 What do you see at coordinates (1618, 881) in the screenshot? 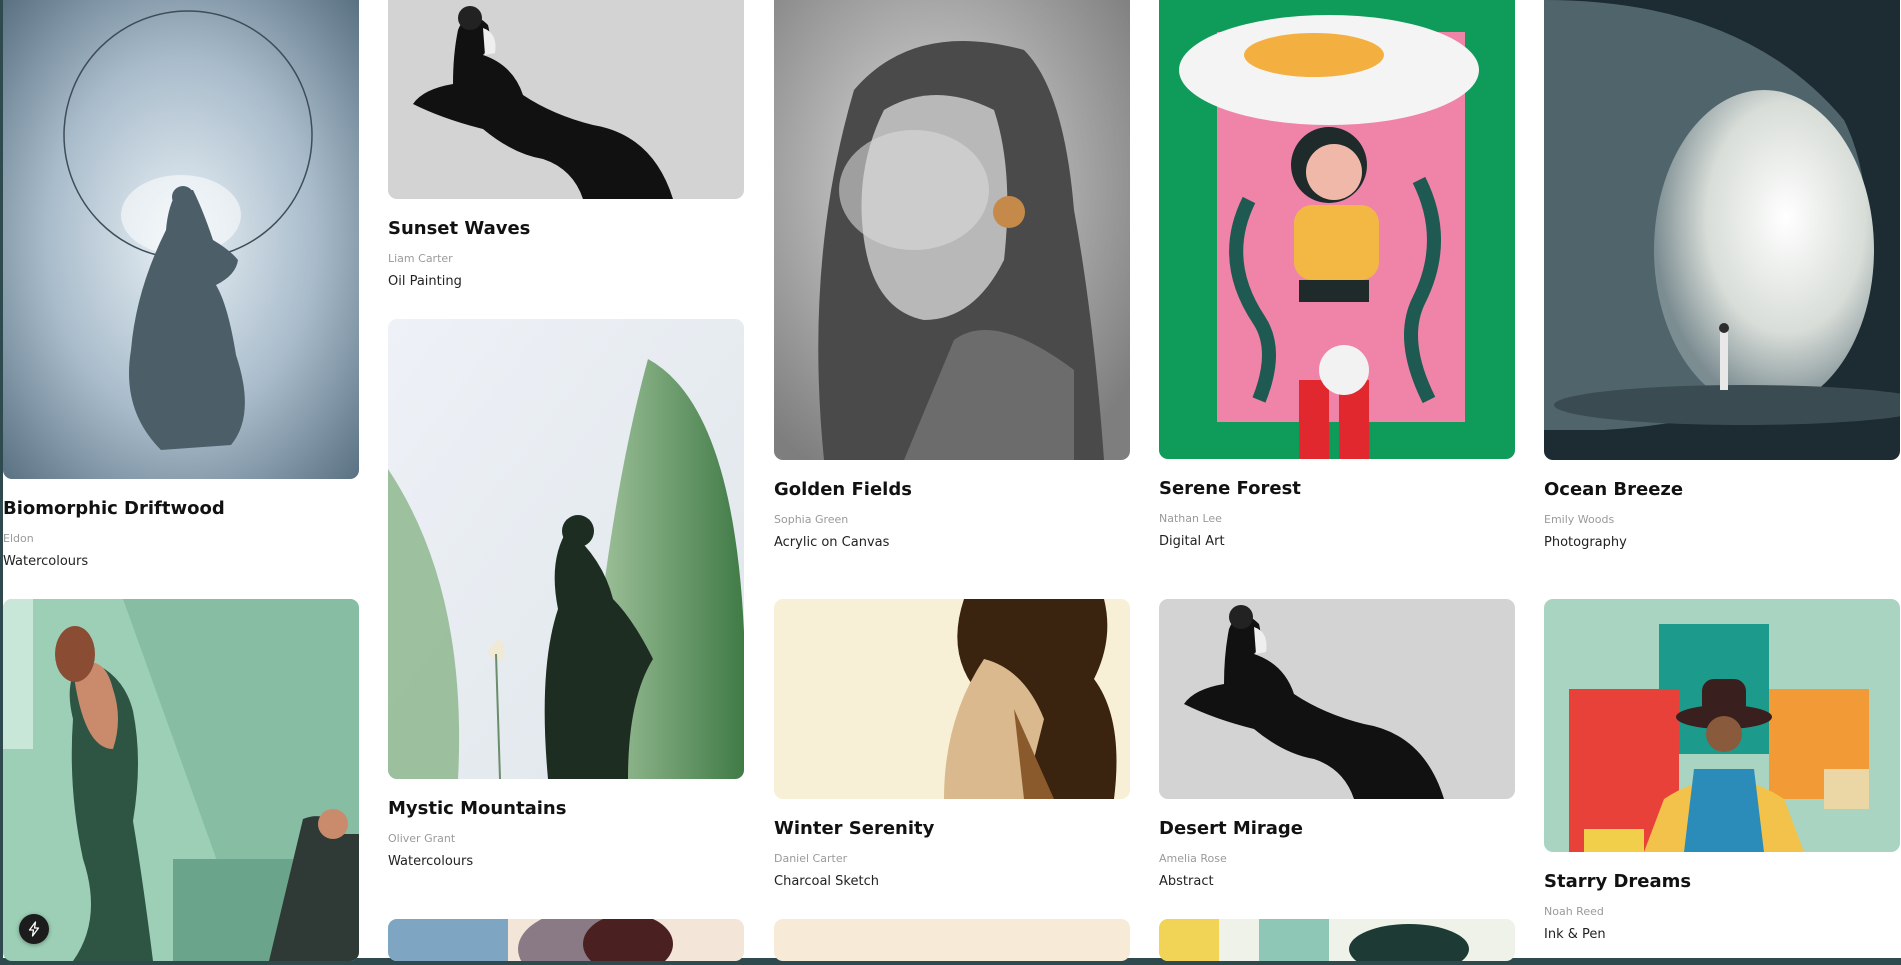
I see `artwork-title: Starry Dreams` at bounding box center [1618, 881].